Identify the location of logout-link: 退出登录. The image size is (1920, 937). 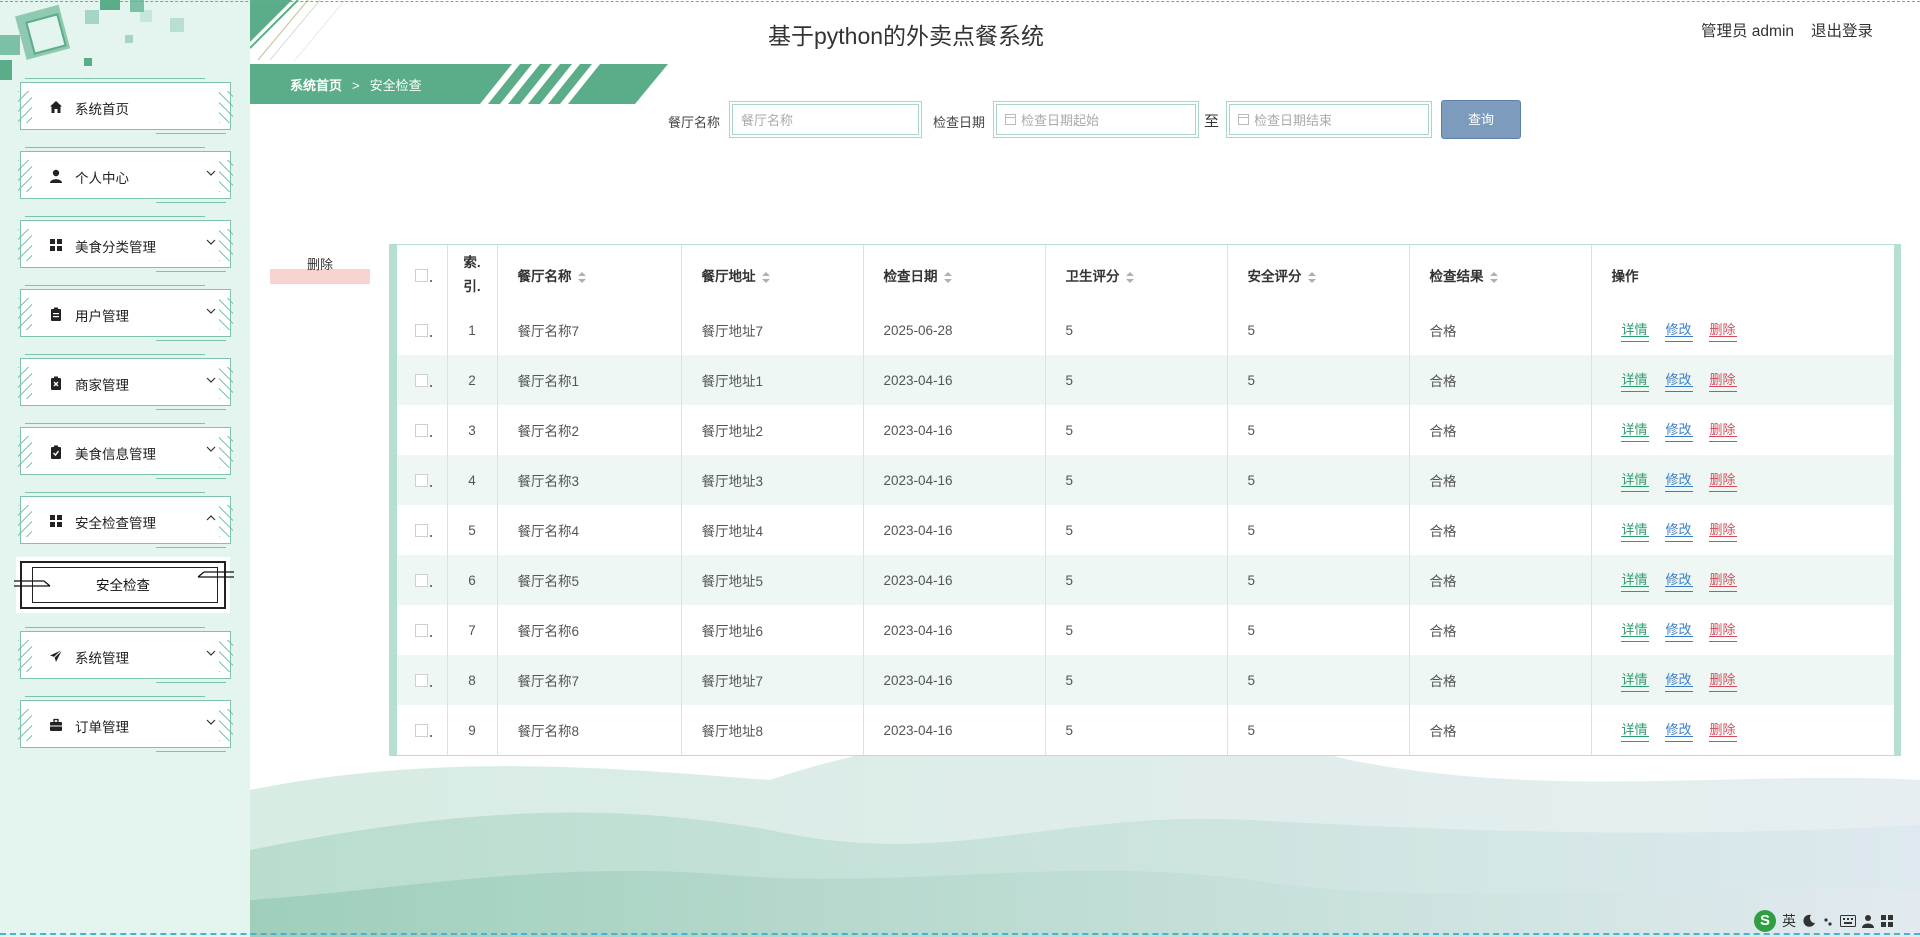
(1842, 30).